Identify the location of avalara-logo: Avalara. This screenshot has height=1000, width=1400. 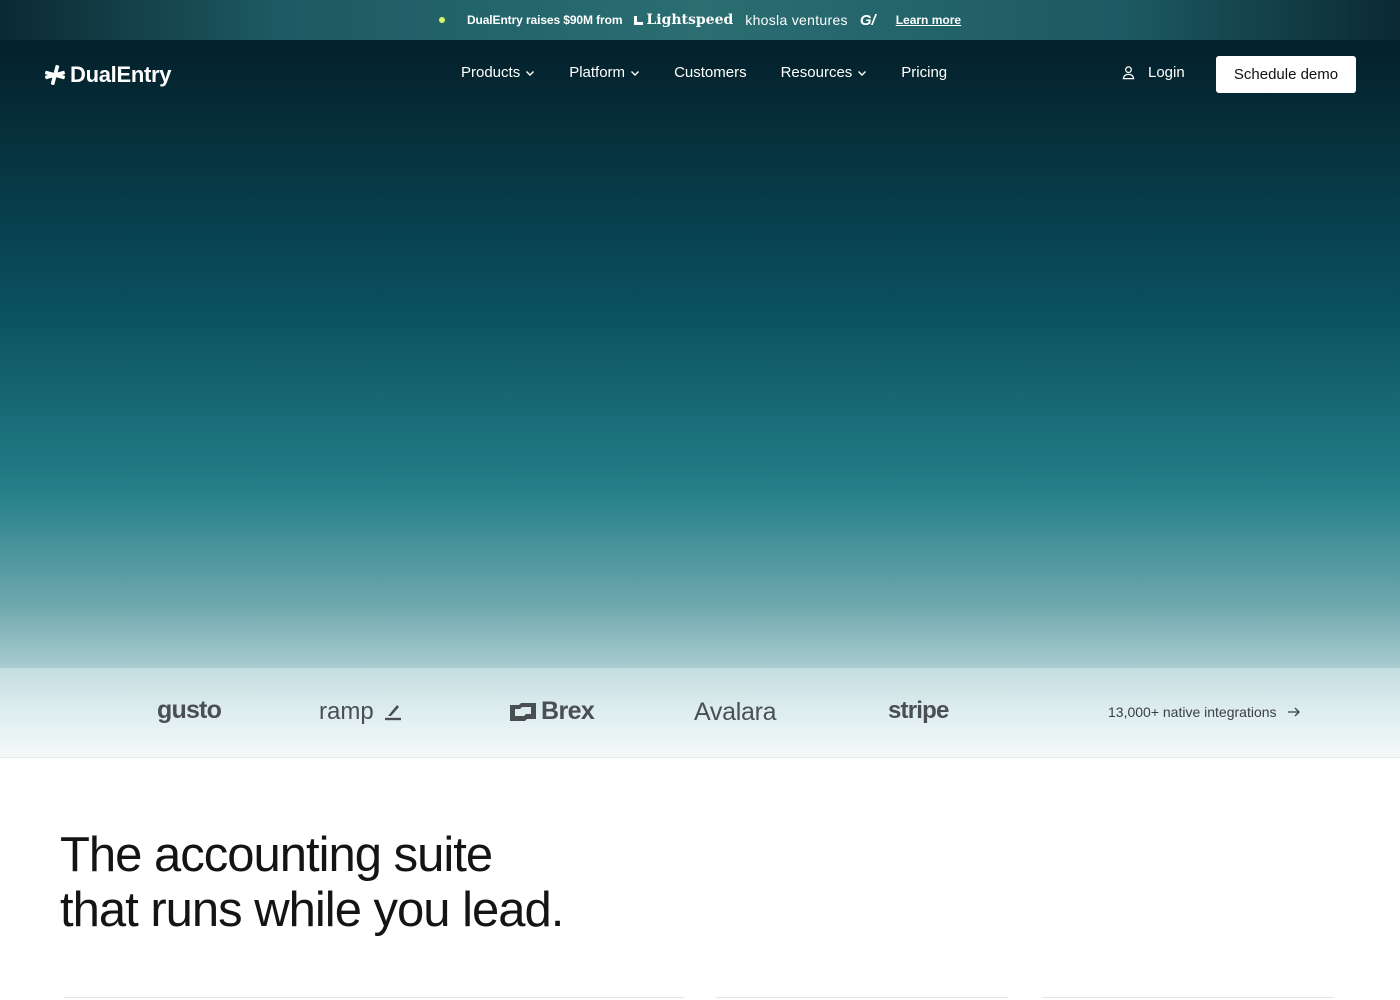
(735, 712).